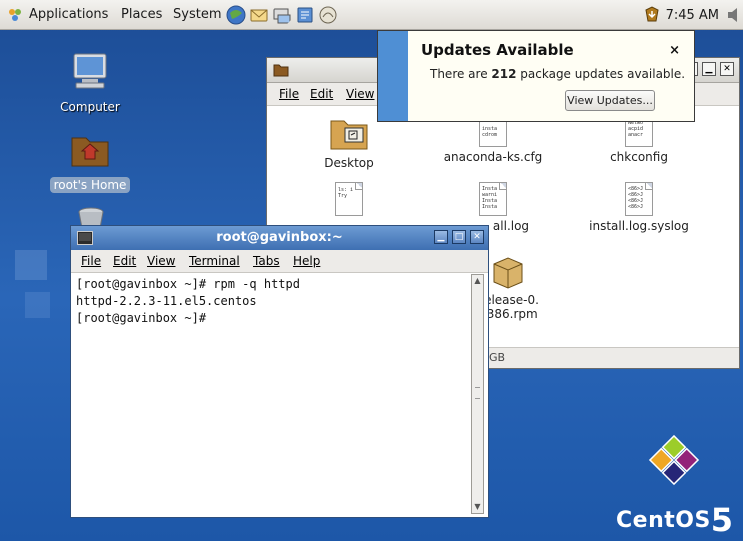 The width and height of the screenshot is (743, 541). I want to click on free-space-label: GB, so click(497, 357).